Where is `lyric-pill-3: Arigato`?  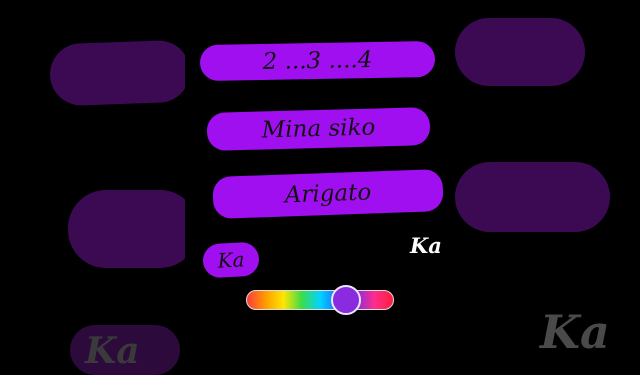
lyric-pill-3: Arigato is located at coordinates (328, 194).